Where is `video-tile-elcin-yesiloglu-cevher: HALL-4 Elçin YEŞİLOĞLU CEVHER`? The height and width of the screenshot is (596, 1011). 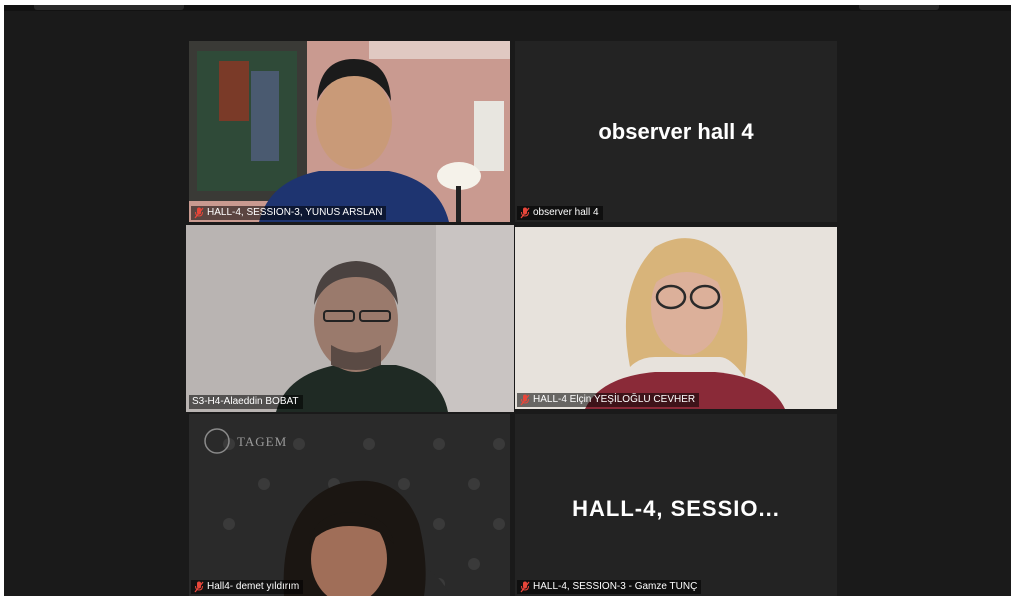 video-tile-elcin-yesiloglu-cevher: HALL-4 Elçin YEŞİLOĞLU CEVHER is located at coordinates (676, 318).